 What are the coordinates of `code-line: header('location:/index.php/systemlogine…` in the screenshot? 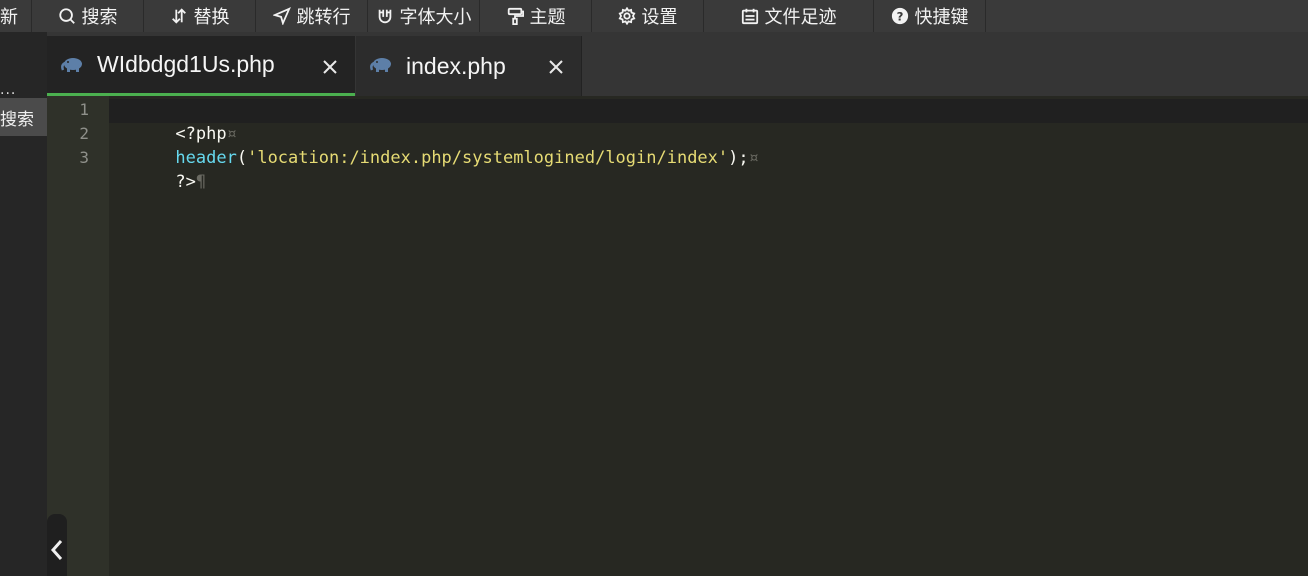 It's located at (436, 145).